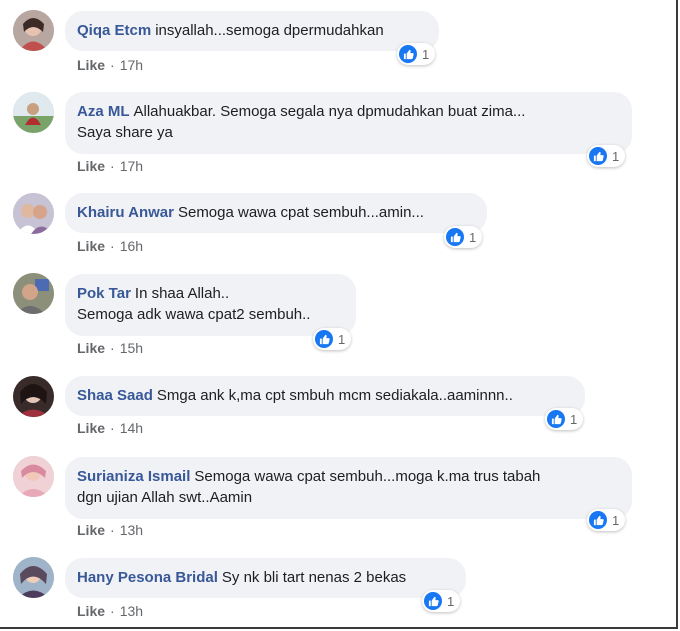  What do you see at coordinates (103, 111) in the screenshot?
I see `comment-author: Aza ML` at bounding box center [103, 111].